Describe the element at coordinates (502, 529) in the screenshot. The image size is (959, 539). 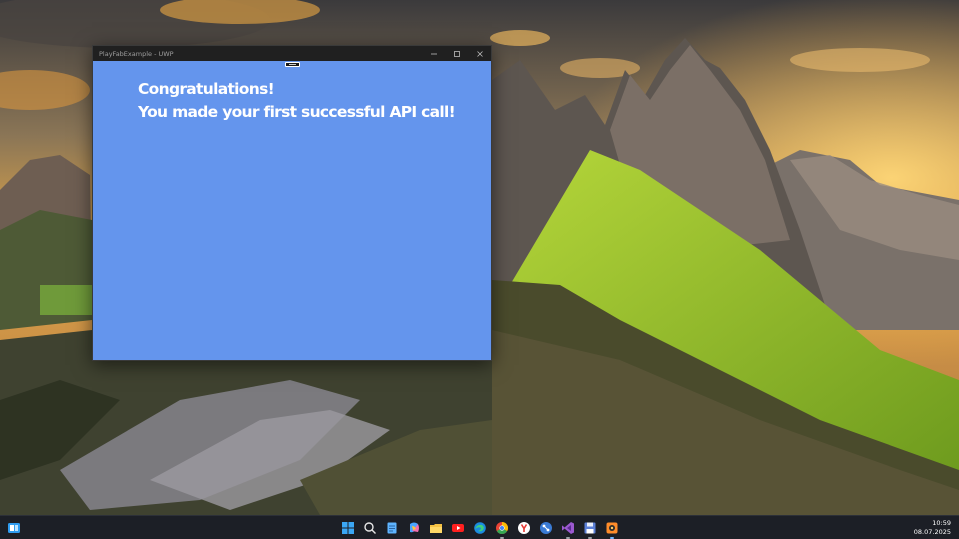
I see `chrome-icon` at that location.